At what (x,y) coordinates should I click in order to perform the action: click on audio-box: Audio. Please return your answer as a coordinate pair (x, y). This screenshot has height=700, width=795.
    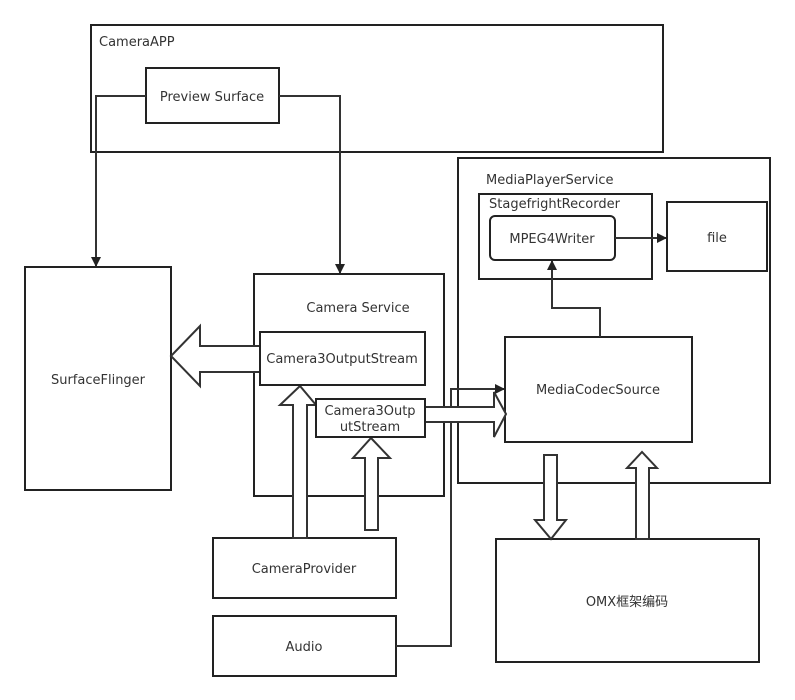
    Looking at the image, I should click on (304, 646).